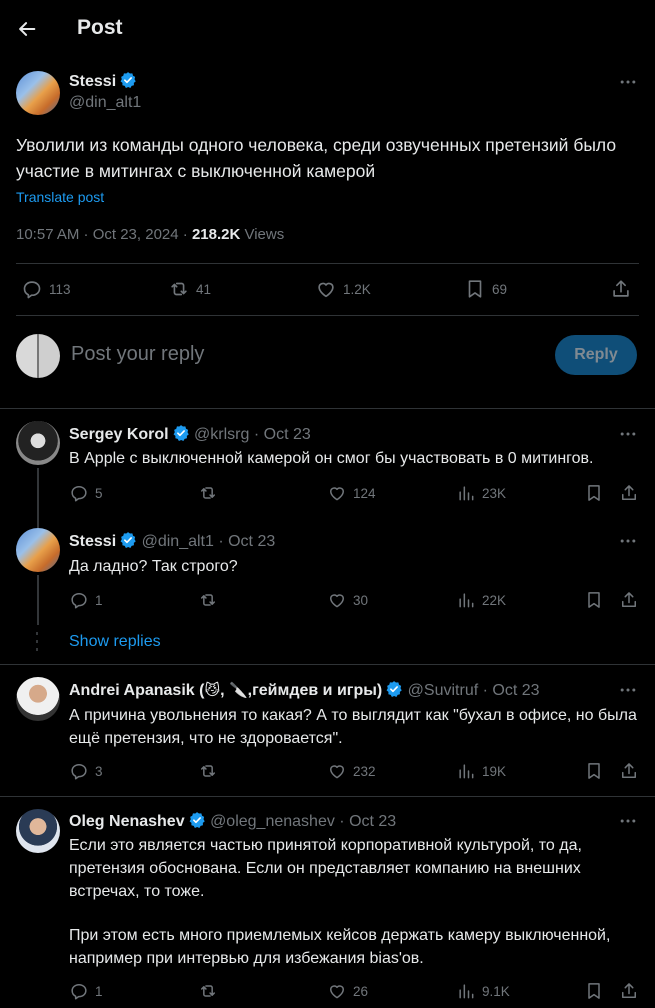  Describe the element at coordinates (137, 354) in the screenshot. I see `reply-input: Post your reply` at that location.